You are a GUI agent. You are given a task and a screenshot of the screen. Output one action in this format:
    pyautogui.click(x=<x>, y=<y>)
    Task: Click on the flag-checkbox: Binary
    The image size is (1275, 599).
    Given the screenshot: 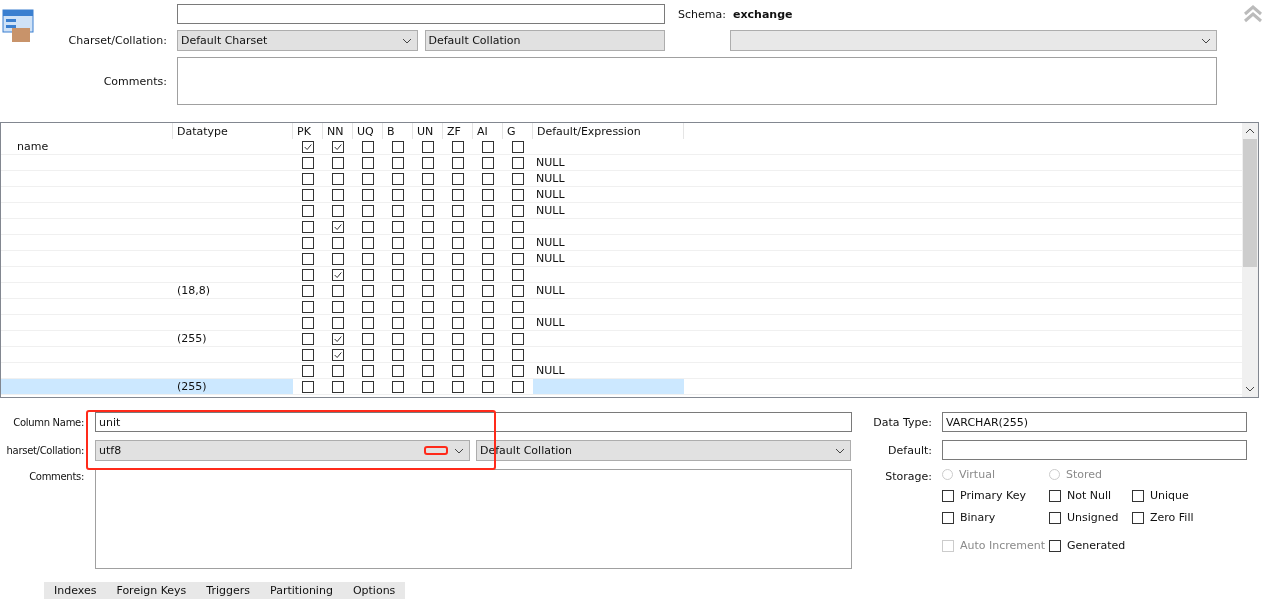 What is the action you would take?
    pyautogui.click(x=995, y=517)
    